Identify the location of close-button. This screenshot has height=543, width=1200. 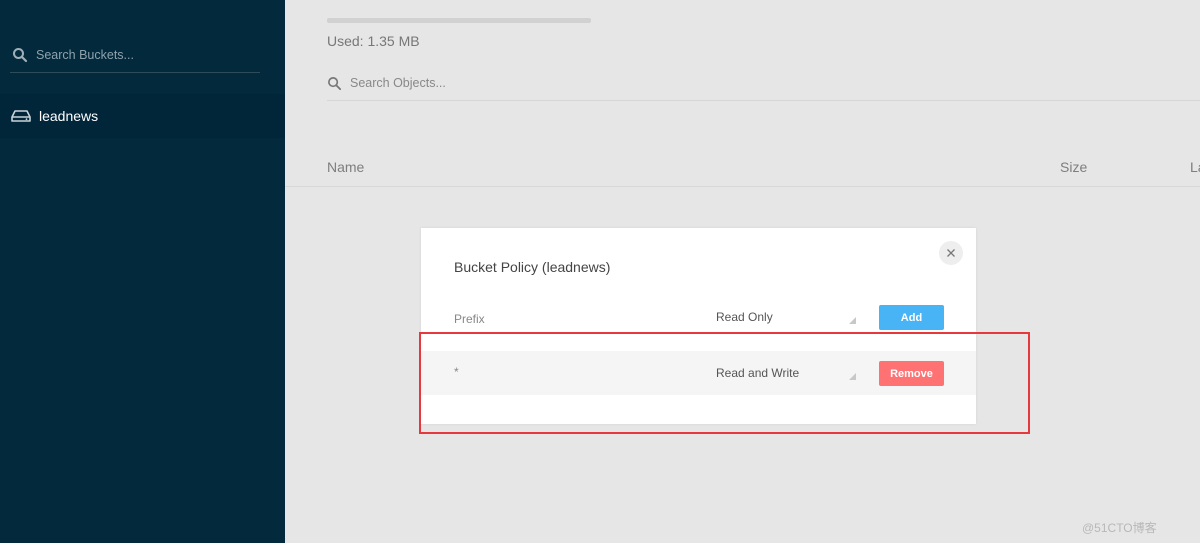
(951, 253).